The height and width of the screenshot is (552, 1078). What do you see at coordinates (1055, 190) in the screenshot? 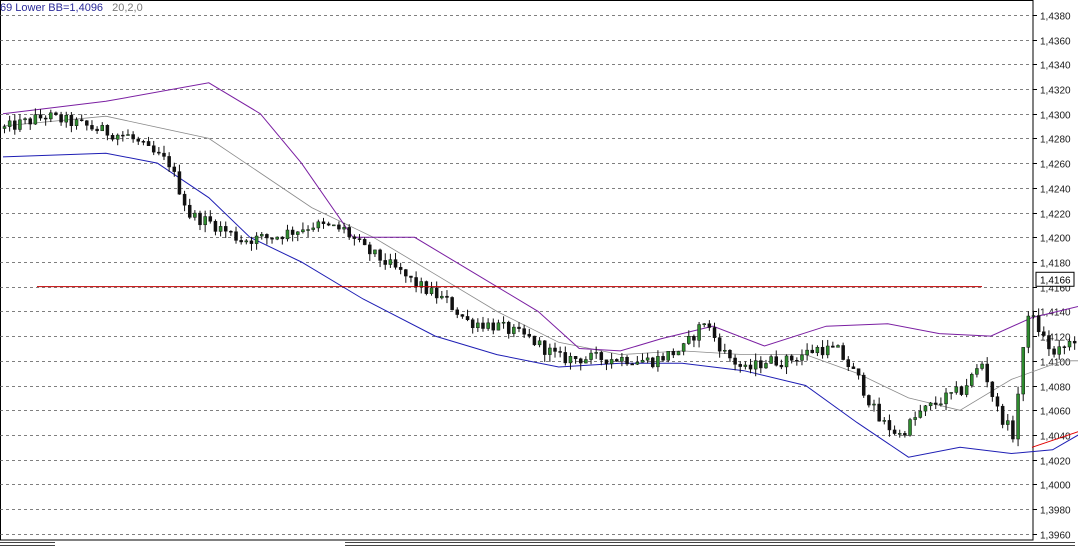
I see `y-tick-label: 1,4240` at bounding box center [1055, 190].